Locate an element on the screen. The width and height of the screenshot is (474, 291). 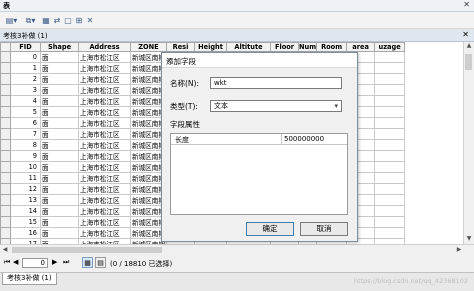
column-header: Room is located at coordinates (332, 47).